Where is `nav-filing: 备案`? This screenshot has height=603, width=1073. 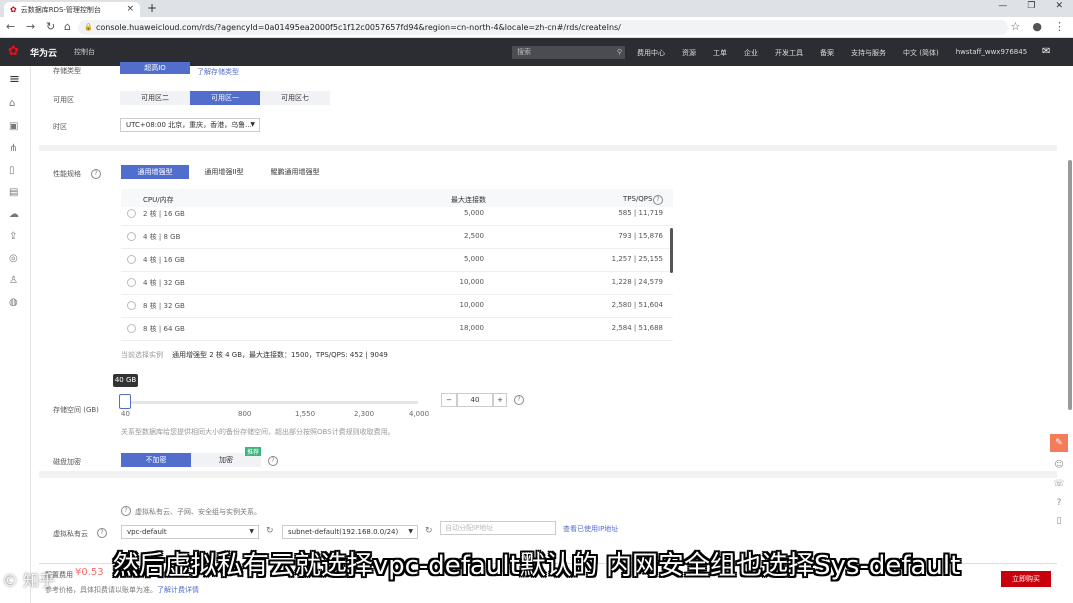
nav-filing: 备案 is located at coordinates (827, 53).